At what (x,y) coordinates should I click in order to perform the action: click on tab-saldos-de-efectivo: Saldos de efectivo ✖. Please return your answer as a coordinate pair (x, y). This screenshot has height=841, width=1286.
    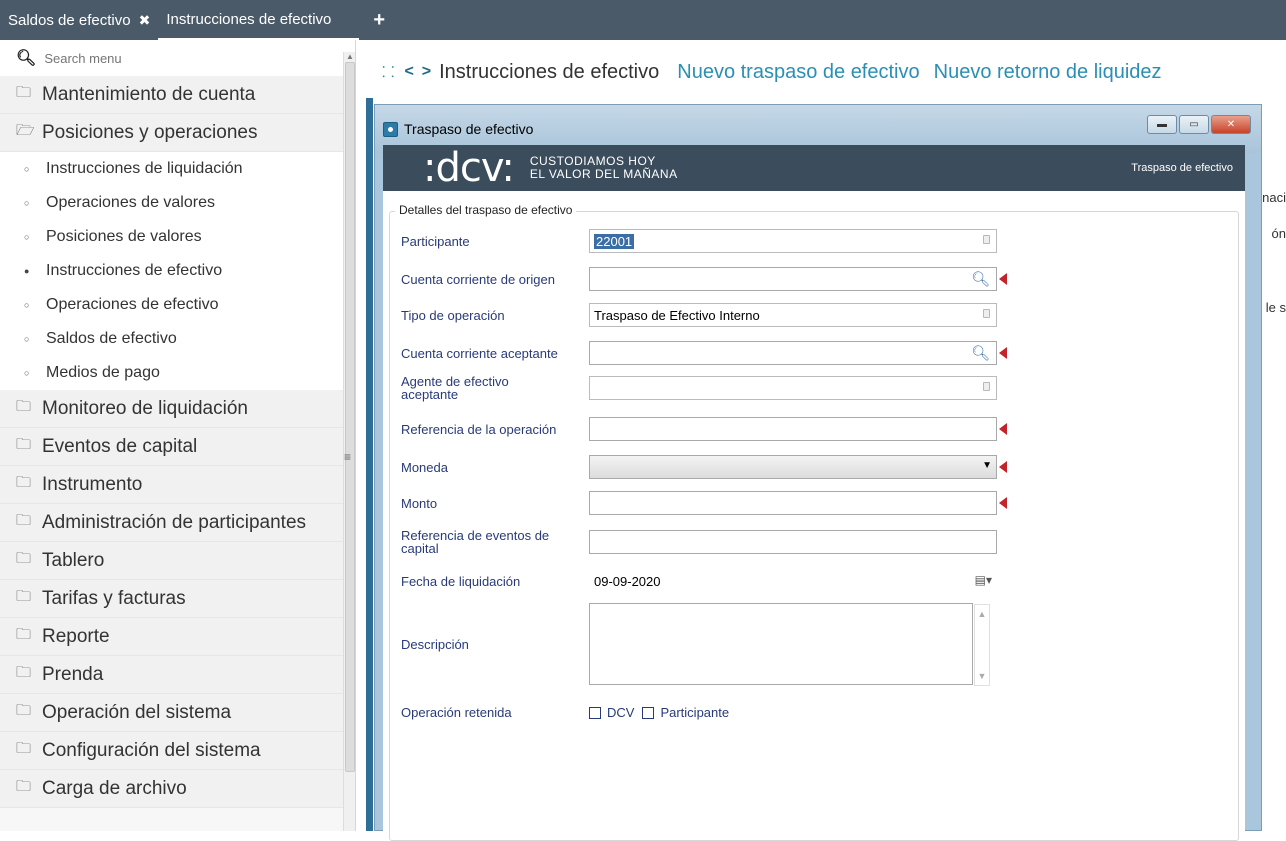
    Looking at the image, I should click on (79, 20).